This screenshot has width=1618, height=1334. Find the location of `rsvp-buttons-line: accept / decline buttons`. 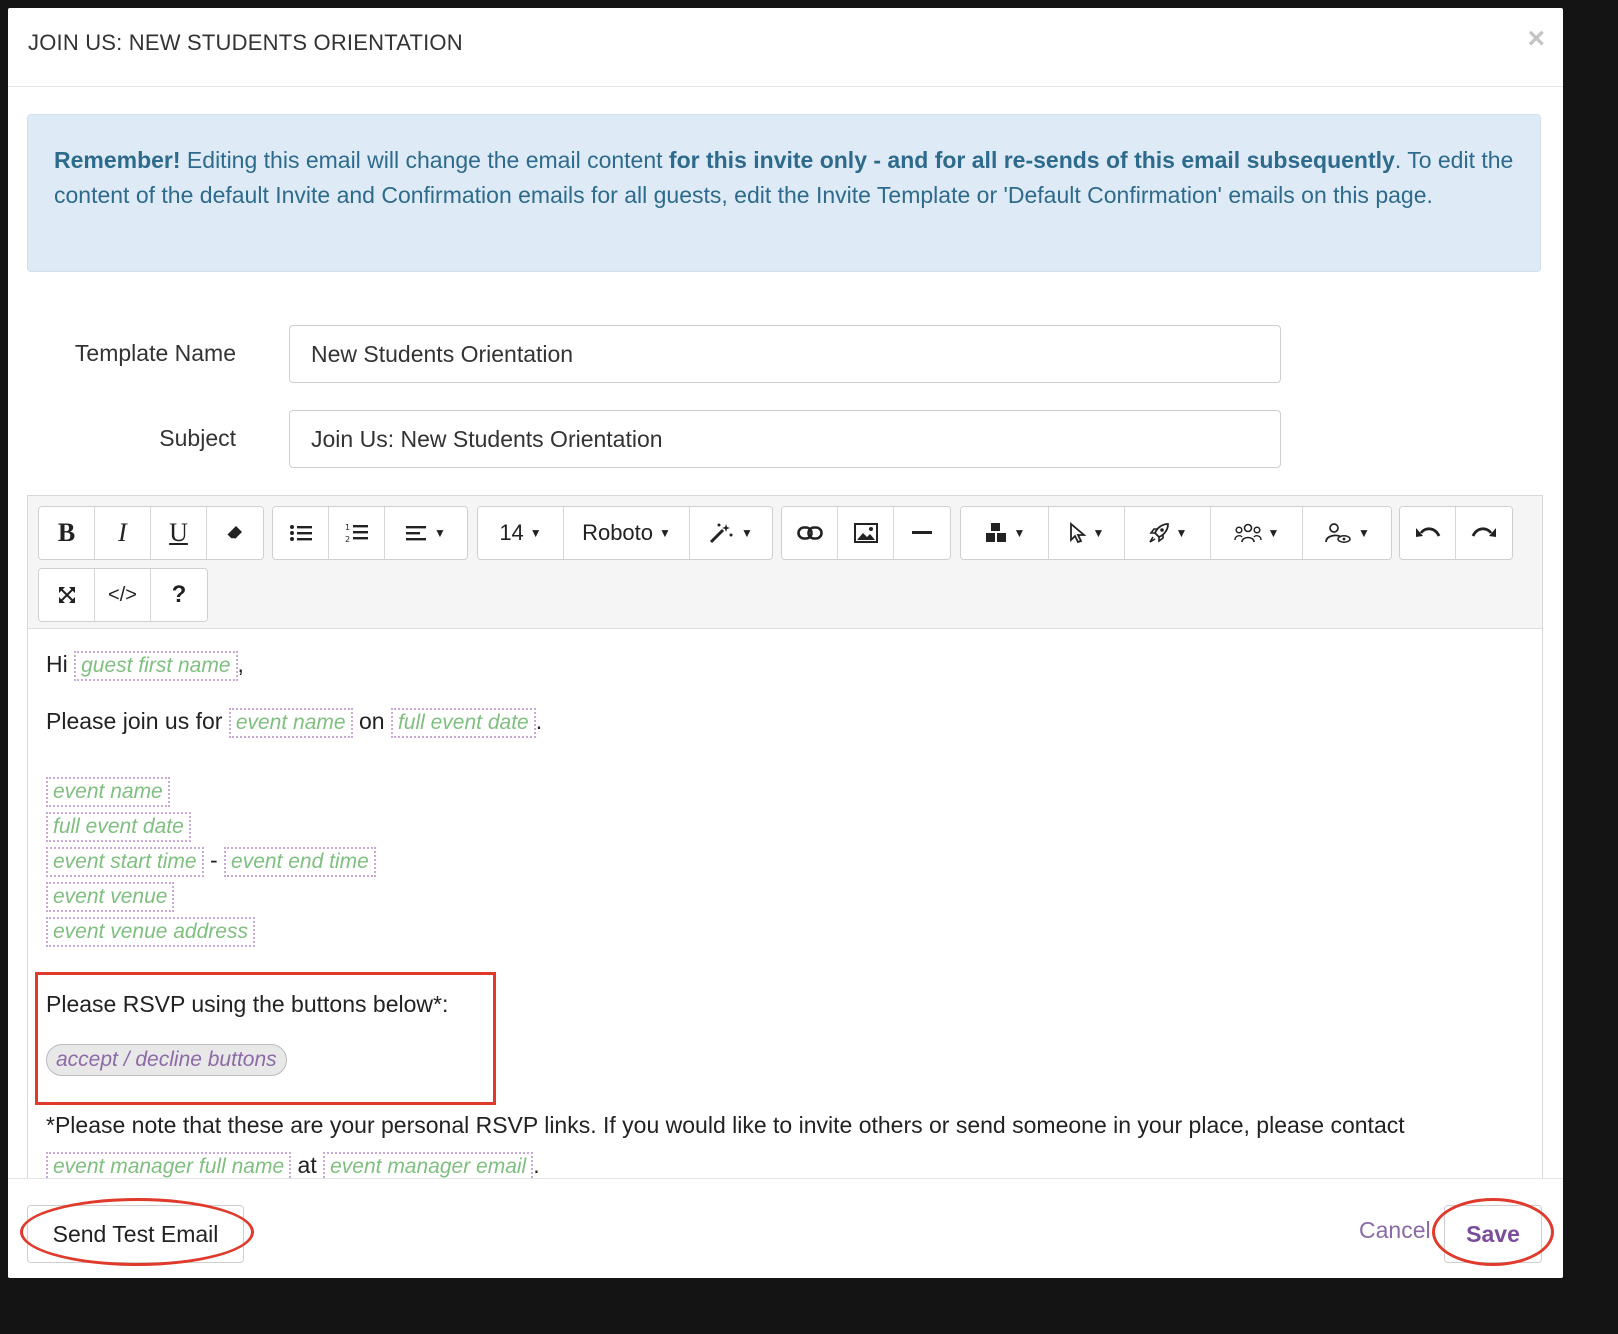

rsvp-buttons-line: accept / decline buttons is located at coordinates (166, 1060).